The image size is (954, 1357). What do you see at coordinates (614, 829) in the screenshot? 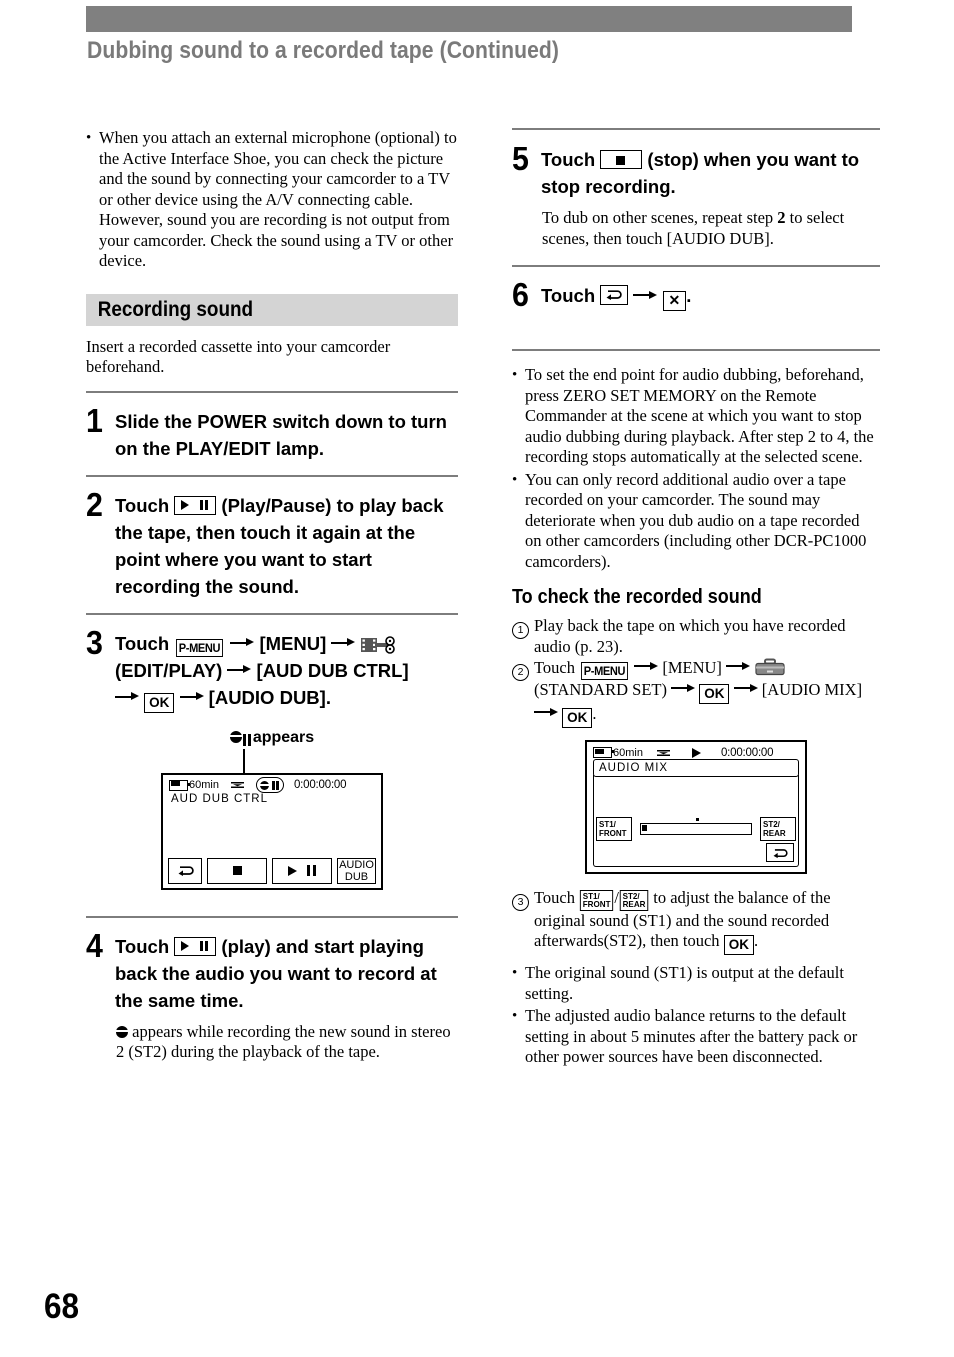
I see `st1-front-button: ST1/ FRONT` at bounding box center [614, 829].